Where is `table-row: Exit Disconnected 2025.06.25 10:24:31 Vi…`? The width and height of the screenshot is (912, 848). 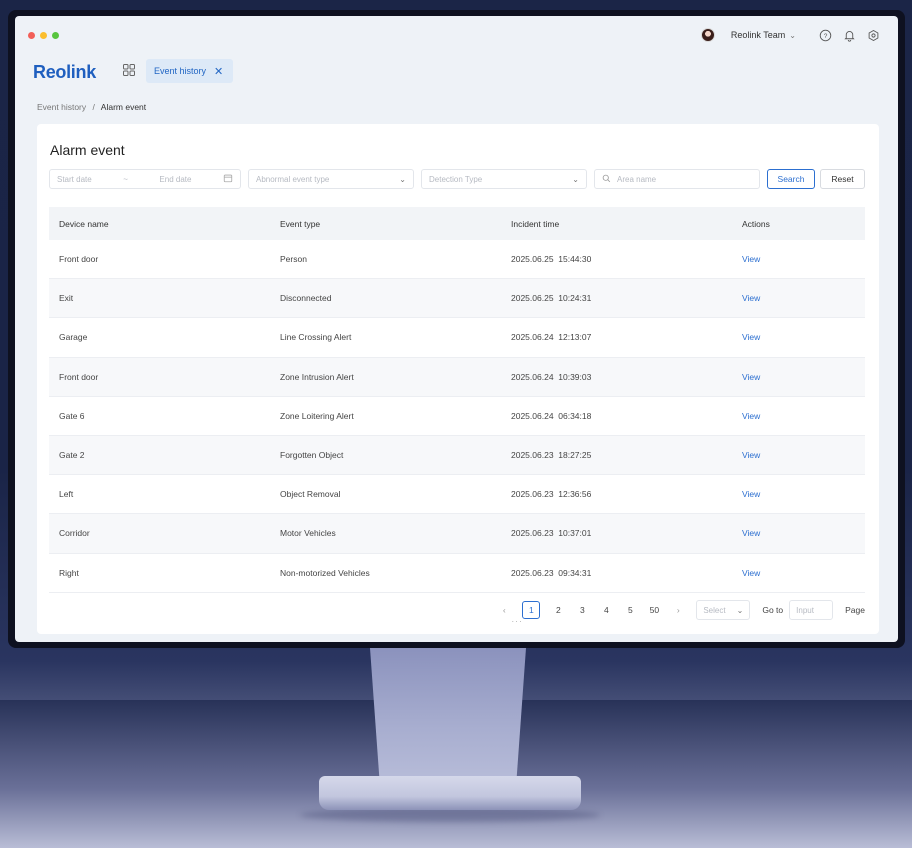 table-row: Exit Disconnected 2025.06.25 10:24:31 Vi… is located at coordinates (457, 299).